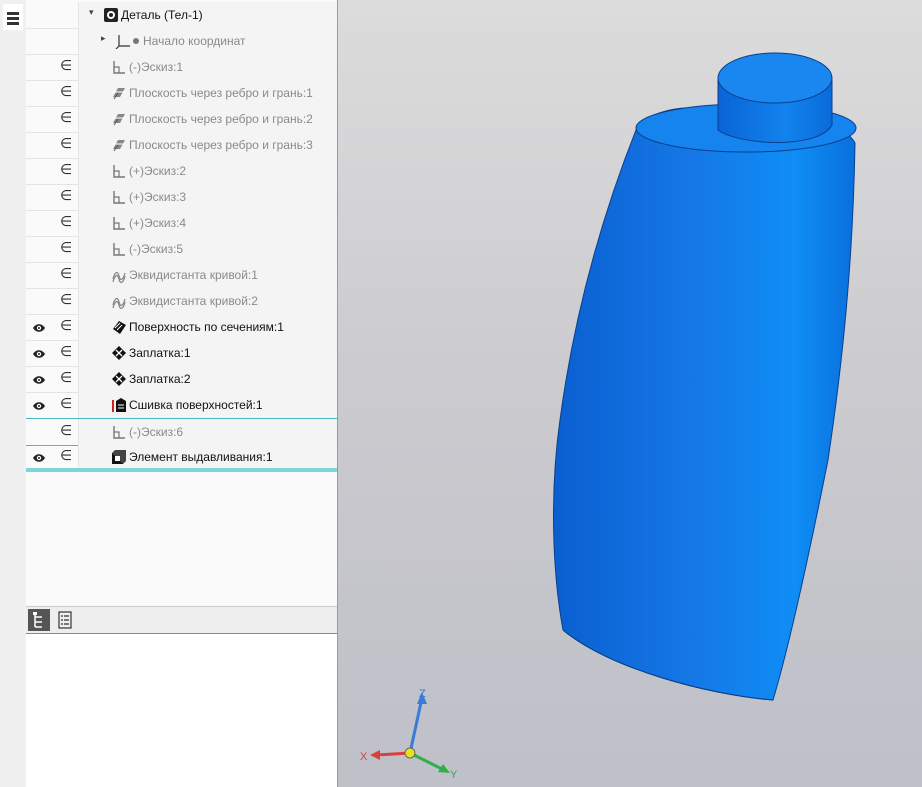 The width and height of the screenshot is (922, 787). I want to click on tree-item-name-cell: (-)Эскиз:5, so click(207, 249).